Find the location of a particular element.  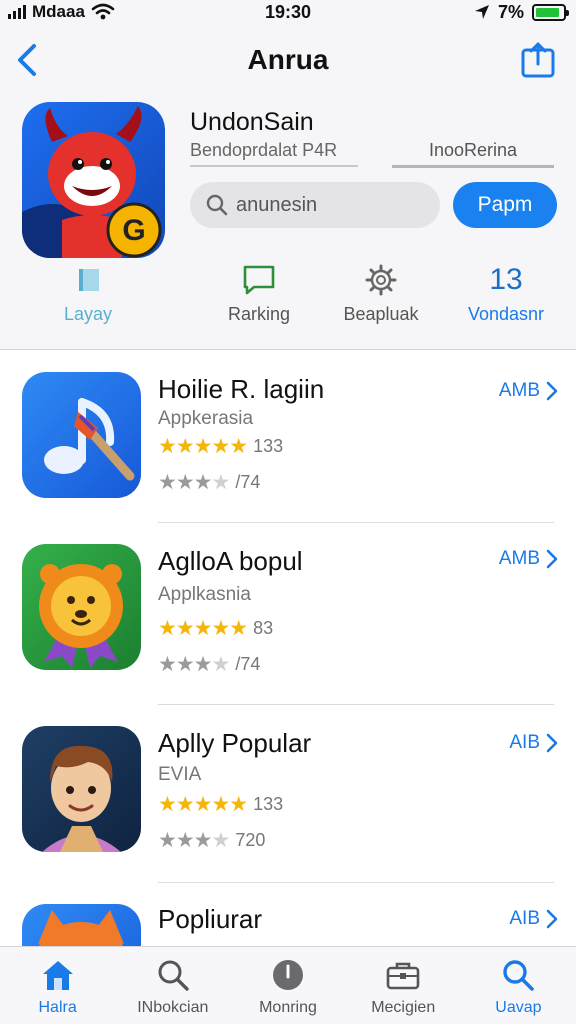

tab-clock: Monring is located at coordinates (287, 985).